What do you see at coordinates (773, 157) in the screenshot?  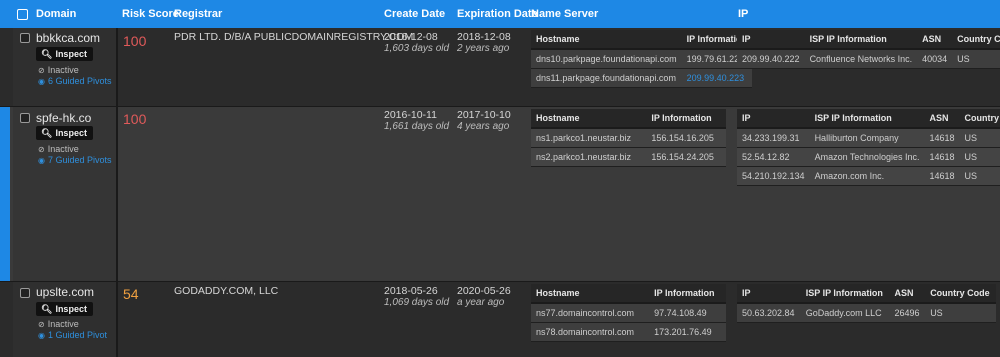 I see `ip-address: 52.54.12.82` at bounding box center [773, 157].